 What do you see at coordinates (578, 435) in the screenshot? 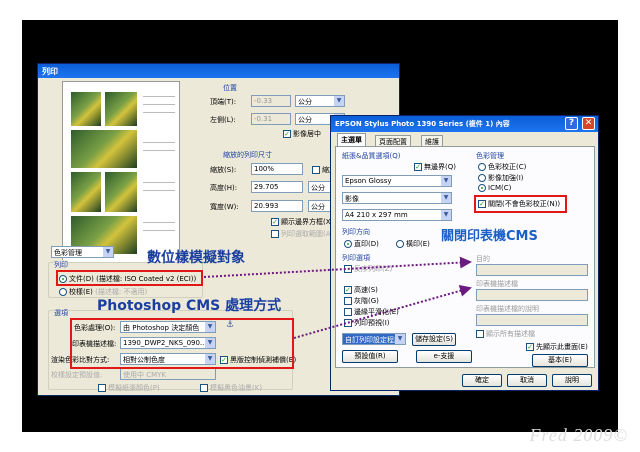
I see `credit-watermark: Fred 2009©` at bounding box center [578, 435].